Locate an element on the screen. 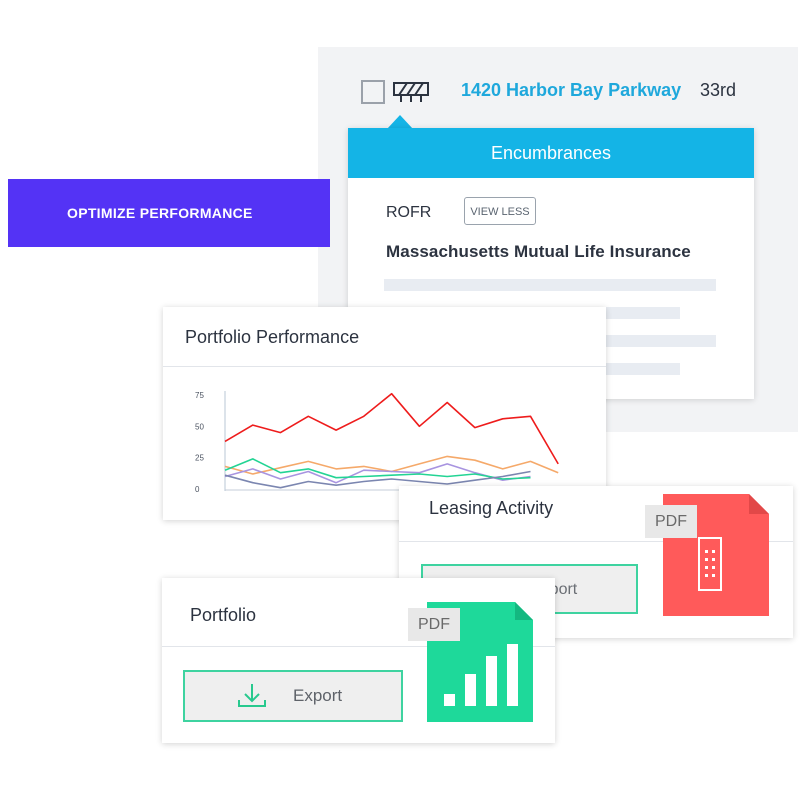 The image size is (800, 800). y-tick-label: 50 is located at coordinates (199, 426).